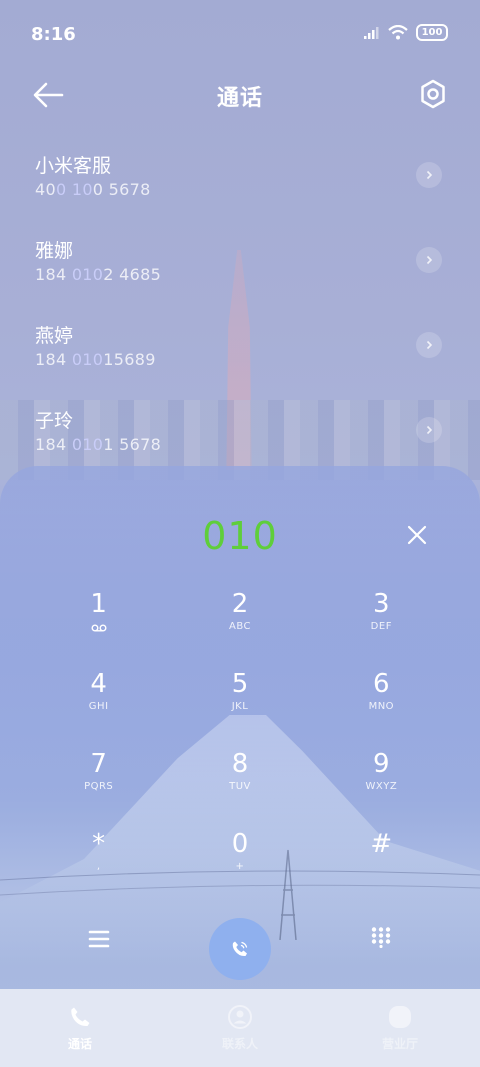 This screenshot has width=480, height=1067. What do you see at coordinates (240, 350) in the screenshot?
I see `contact-item: 燕婷 184 01015689` at bounding box center [240, 350].